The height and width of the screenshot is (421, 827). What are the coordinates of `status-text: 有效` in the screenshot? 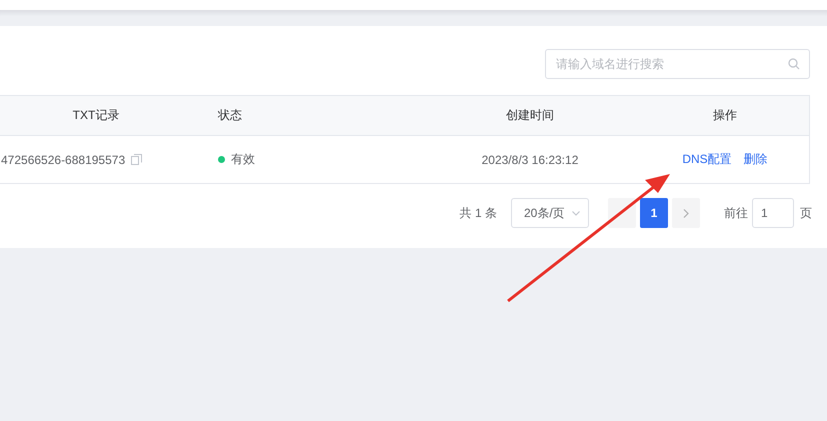 It's located at (243, 159).